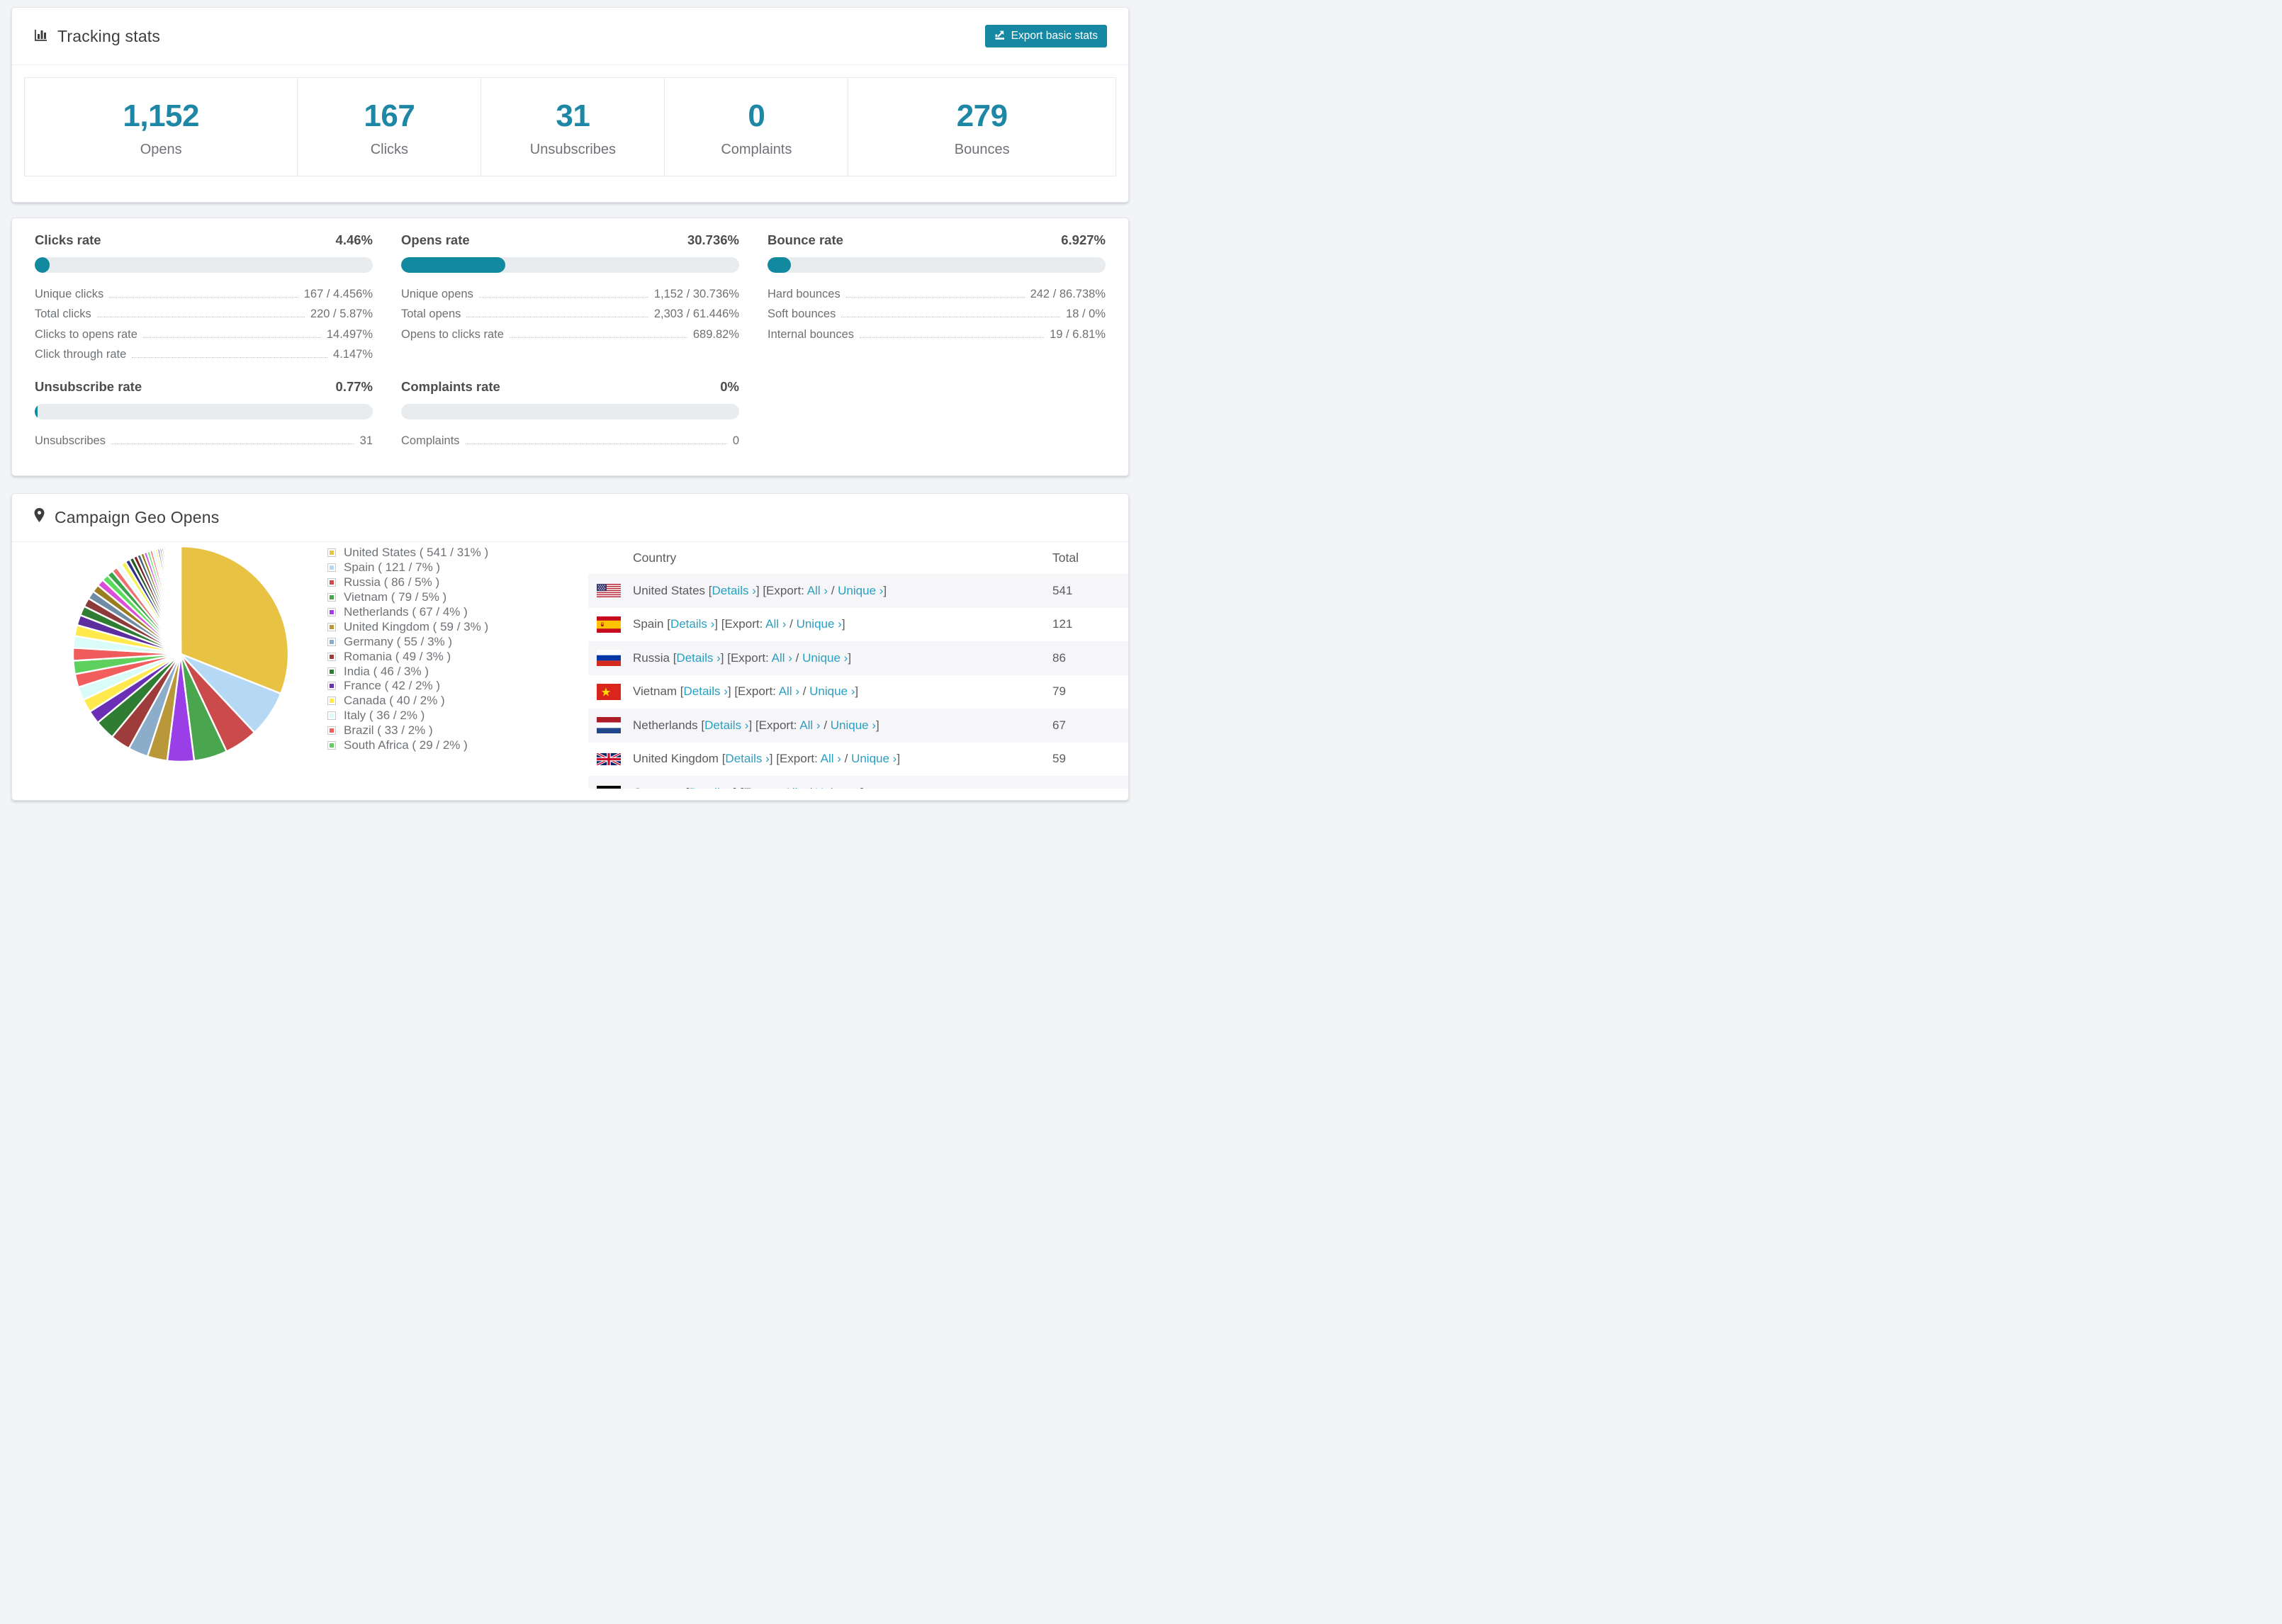  What do you see at coordinates (1045, 36) in the screenshot?
I see `export-basic-stats-button: Export basic stats` at bounding box center [1045, 36].